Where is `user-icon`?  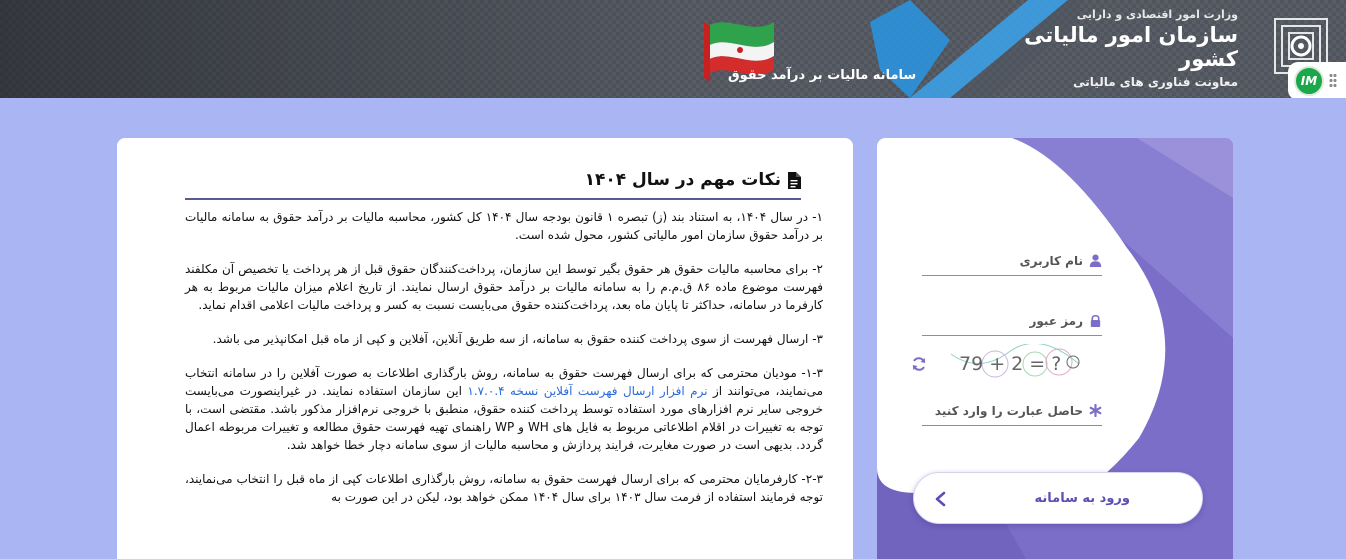 user-icon is located at coordinates (1095, 260).